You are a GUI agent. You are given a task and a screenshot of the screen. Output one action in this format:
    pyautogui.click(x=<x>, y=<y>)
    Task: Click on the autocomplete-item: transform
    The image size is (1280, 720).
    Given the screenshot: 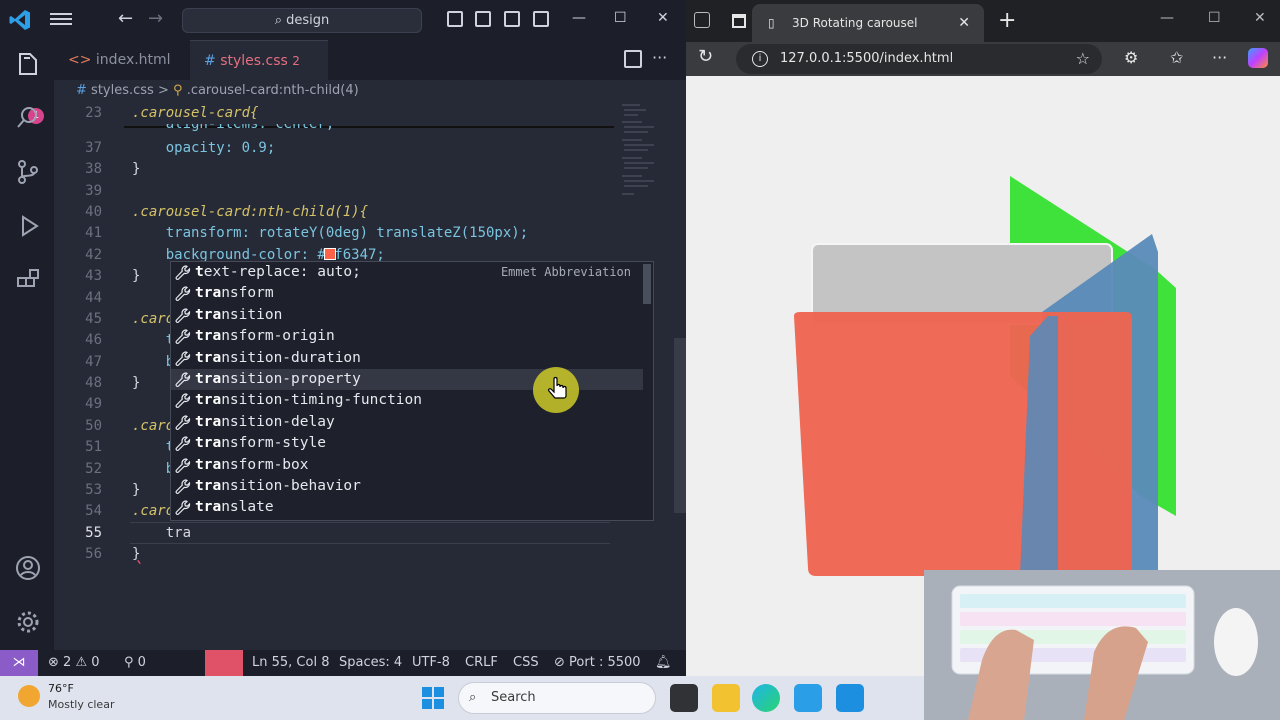 What is the action you would take?
    pyautogui.click(x=407, y=293)
    